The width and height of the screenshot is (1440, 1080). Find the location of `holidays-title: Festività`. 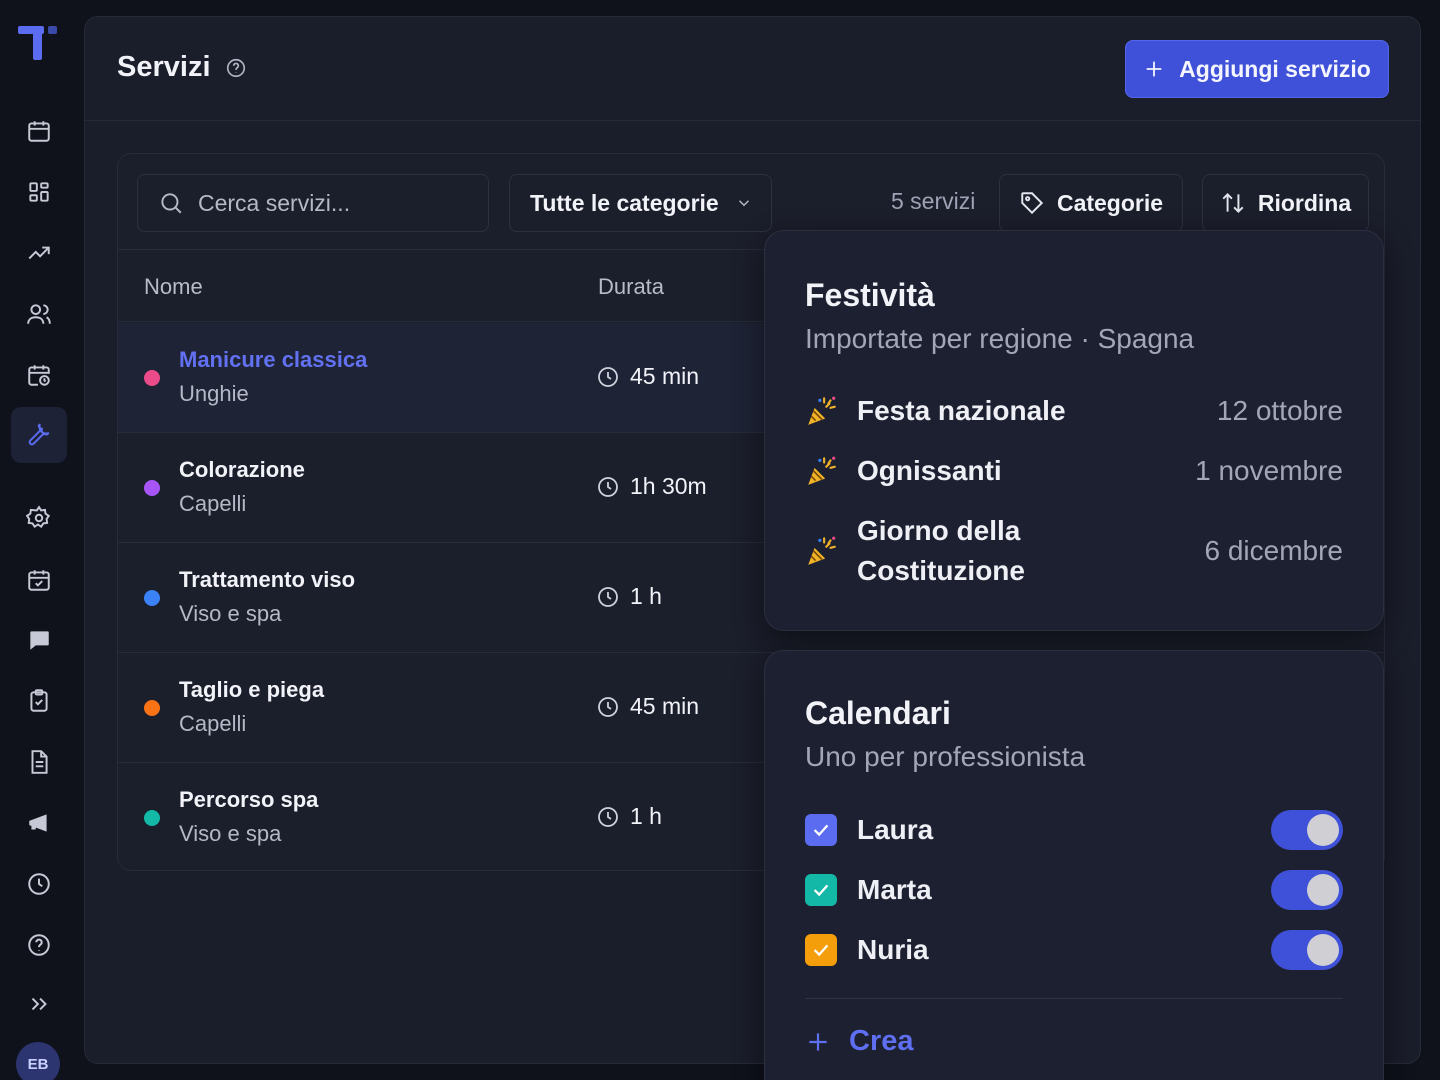

holidays-title: Festività is located at coordinates (870, 295).